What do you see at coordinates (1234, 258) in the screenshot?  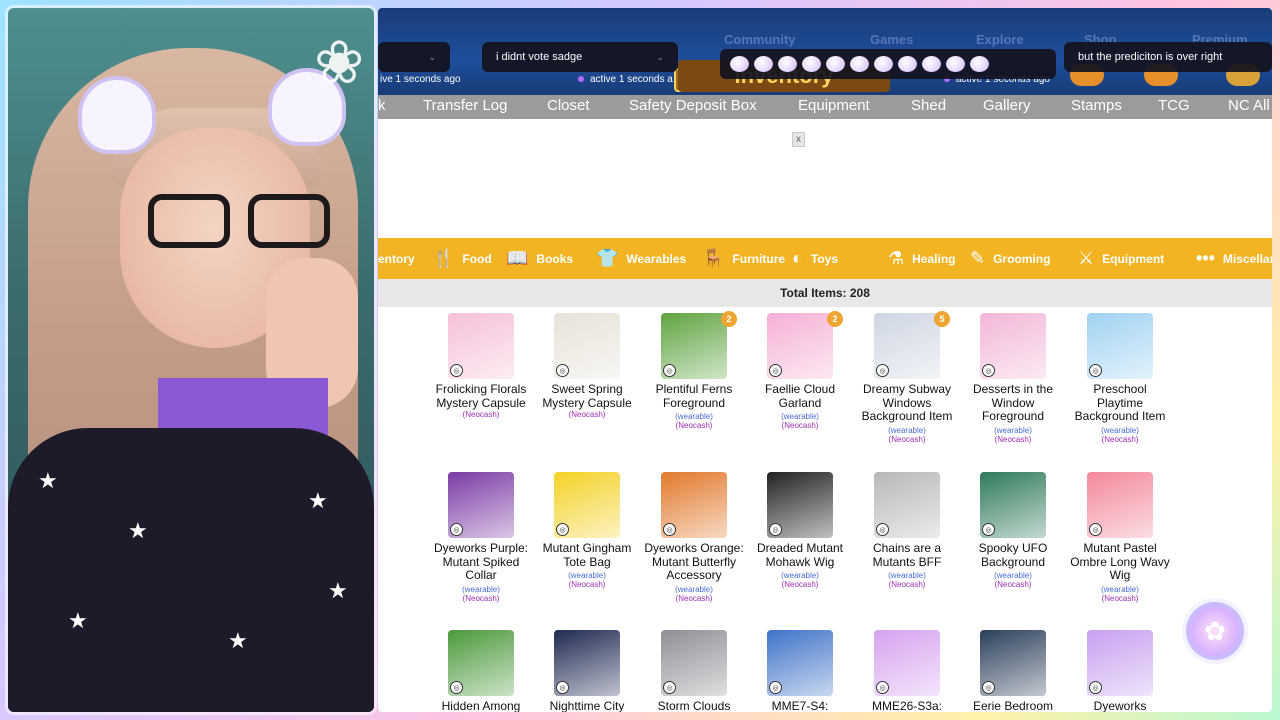 I see `category-tab-10: ••• Miscellan` at bounding box center [1234, 258].